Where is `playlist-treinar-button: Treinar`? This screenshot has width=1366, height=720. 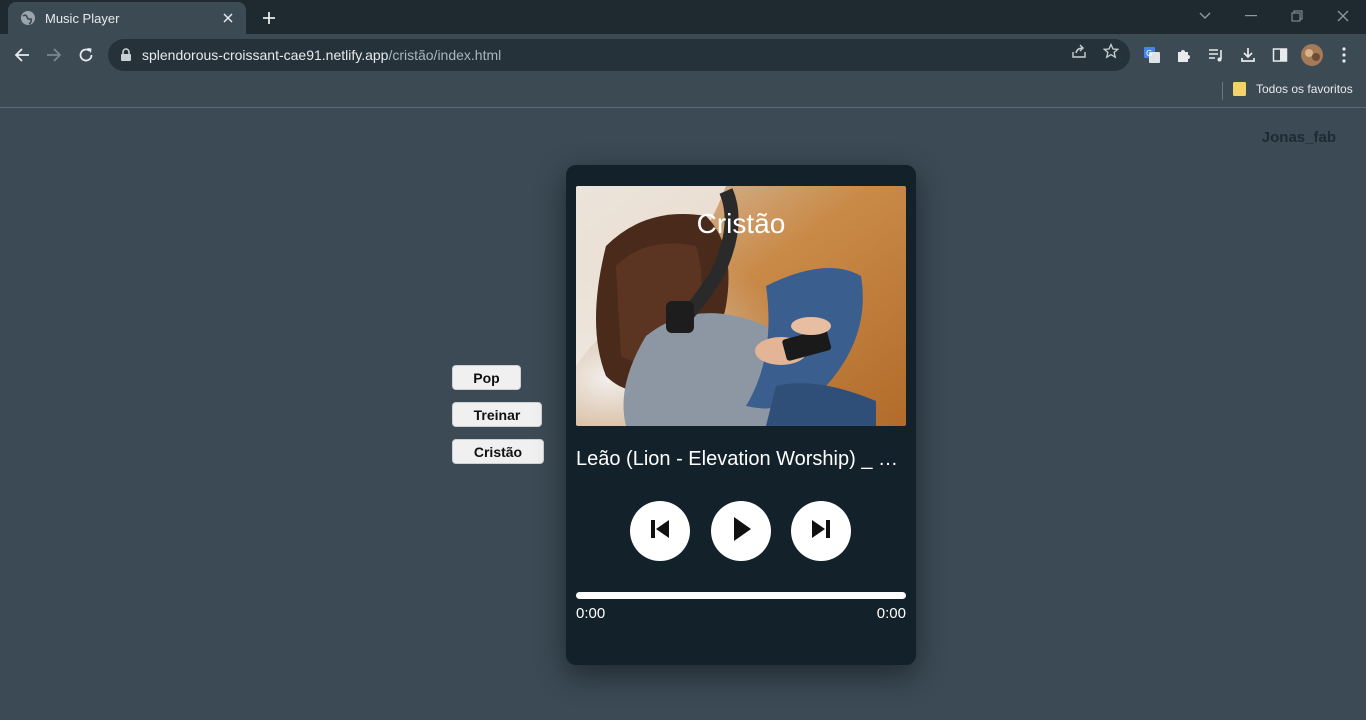 playlist-treinar-button: Treinar is located at coordinates (497, 414).